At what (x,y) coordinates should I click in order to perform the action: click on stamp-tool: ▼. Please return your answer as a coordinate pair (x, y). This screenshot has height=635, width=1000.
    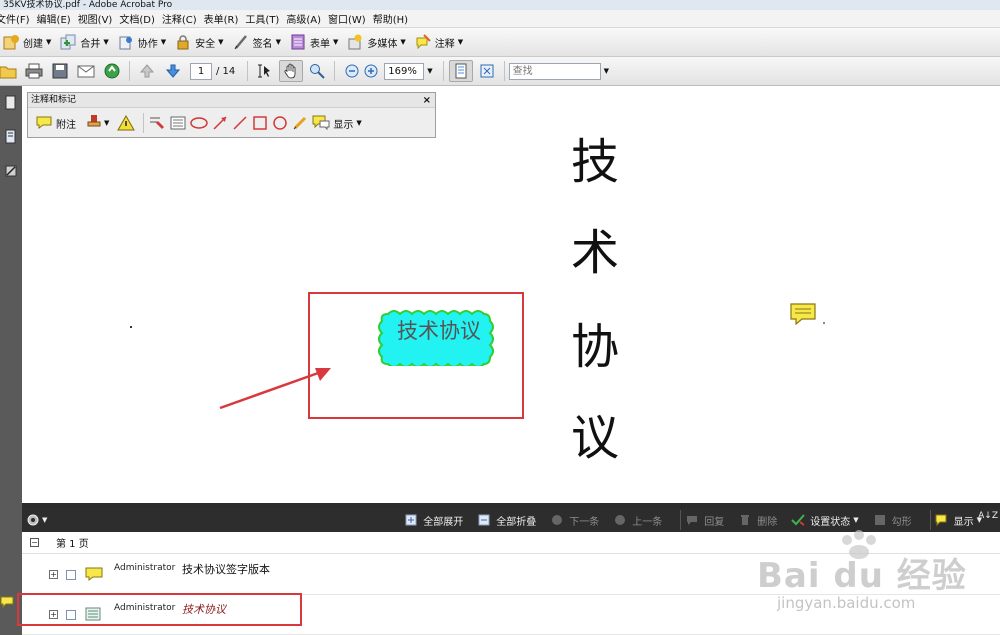
    Looking at the image, I should click on (97, 123).